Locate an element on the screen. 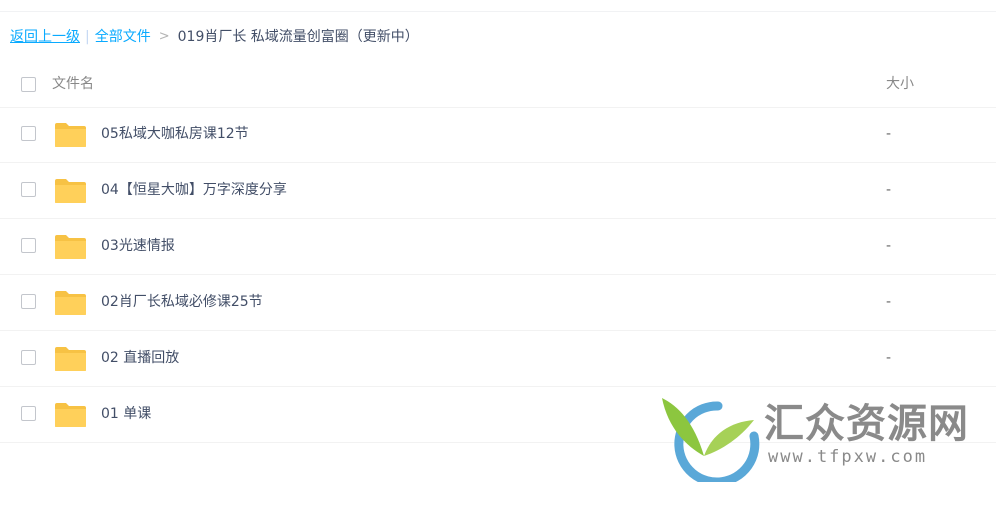 The image size is (996, 526). watermark: 汇众资源网 www.tfpxw.com is located at coordinates (812, 437).